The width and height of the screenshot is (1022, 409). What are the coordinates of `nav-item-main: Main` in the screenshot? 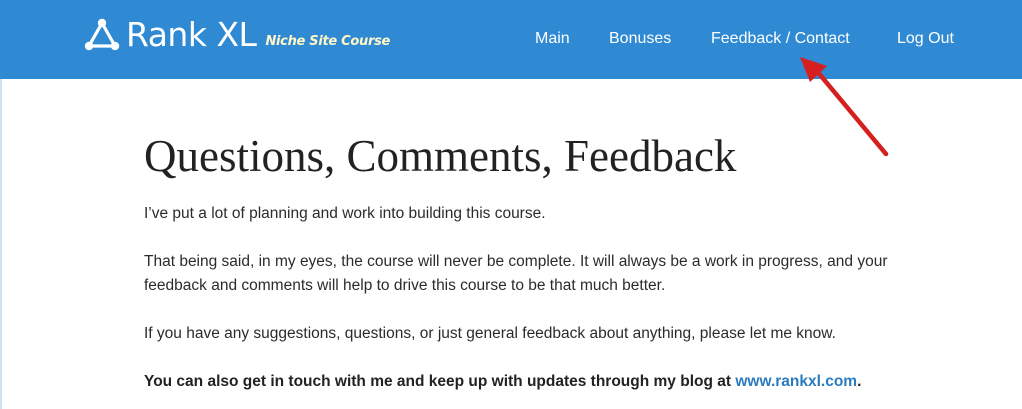 It's located at (552, 39).